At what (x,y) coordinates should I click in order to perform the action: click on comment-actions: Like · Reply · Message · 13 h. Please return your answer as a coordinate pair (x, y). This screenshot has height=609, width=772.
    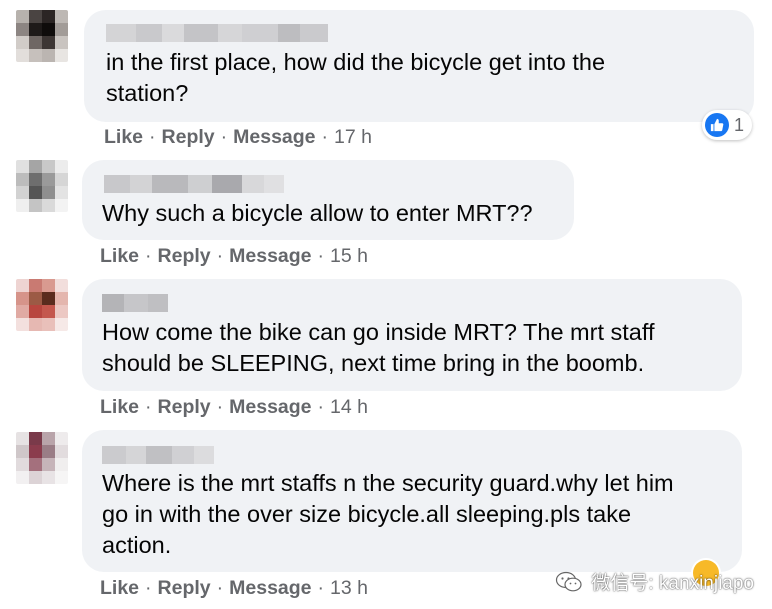
    Looking at the image, I should click on (234, 588).